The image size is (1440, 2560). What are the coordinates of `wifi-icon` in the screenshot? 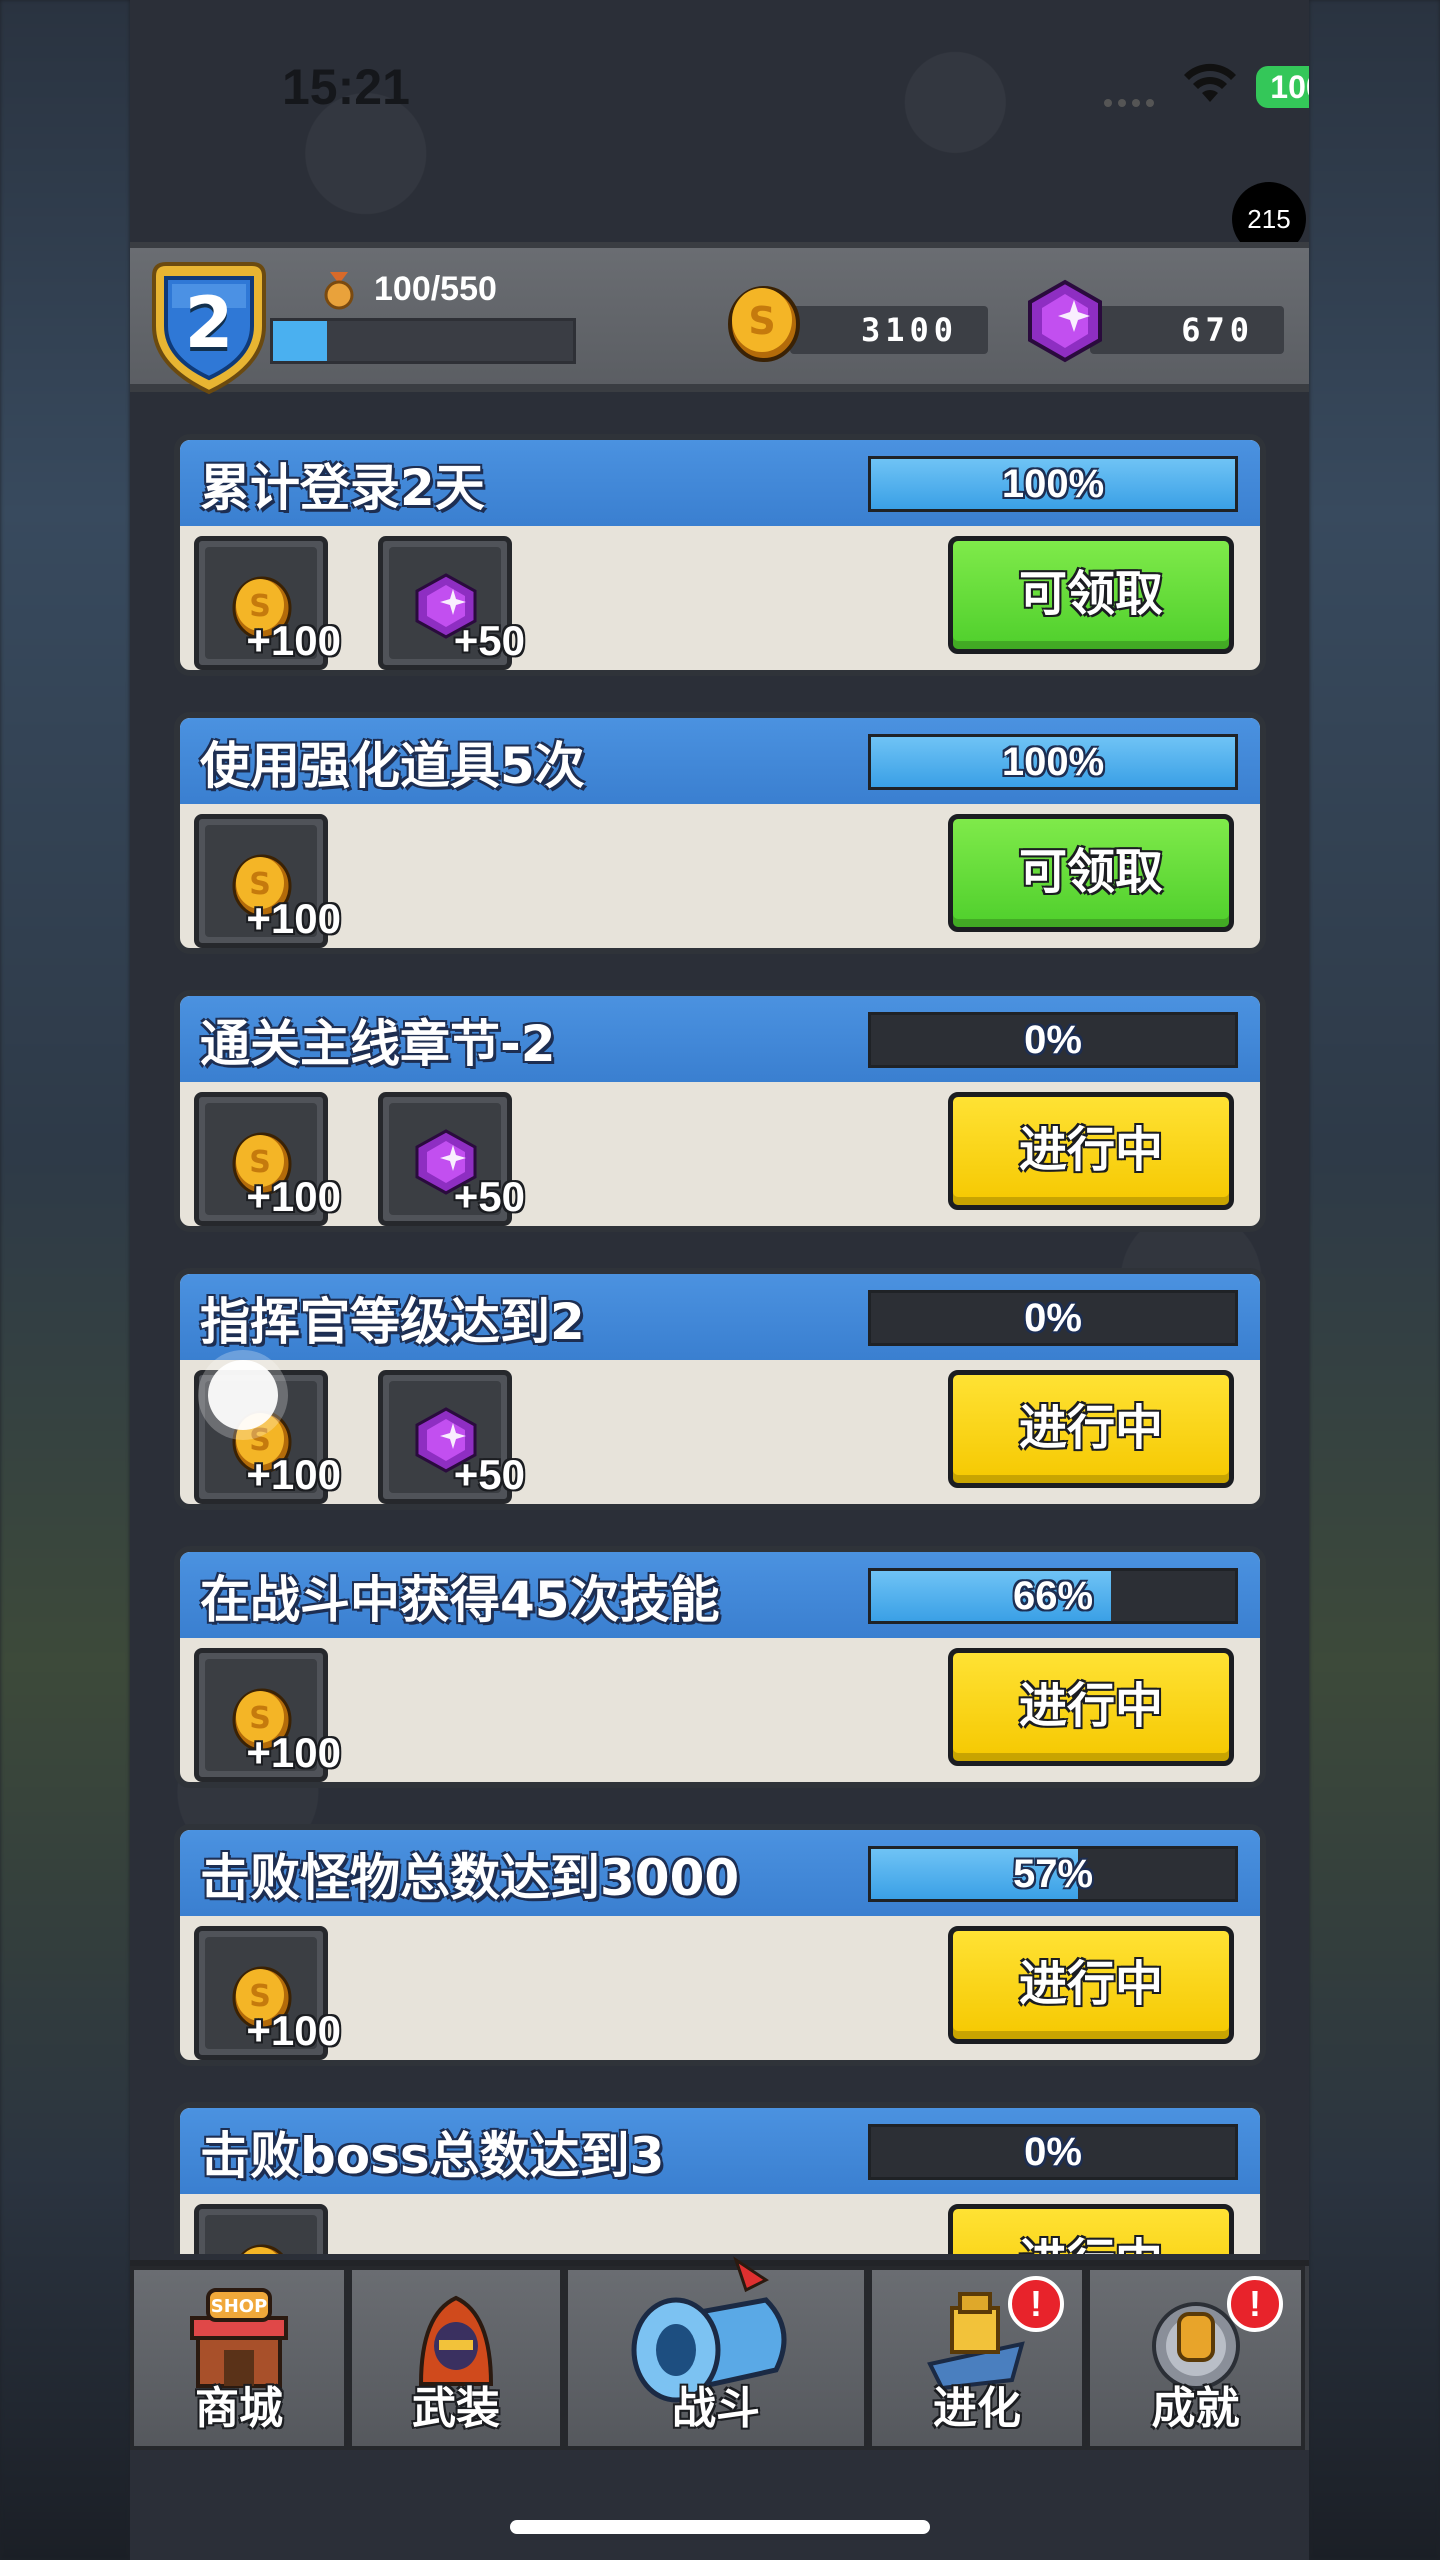 It's located at (1210, 82).